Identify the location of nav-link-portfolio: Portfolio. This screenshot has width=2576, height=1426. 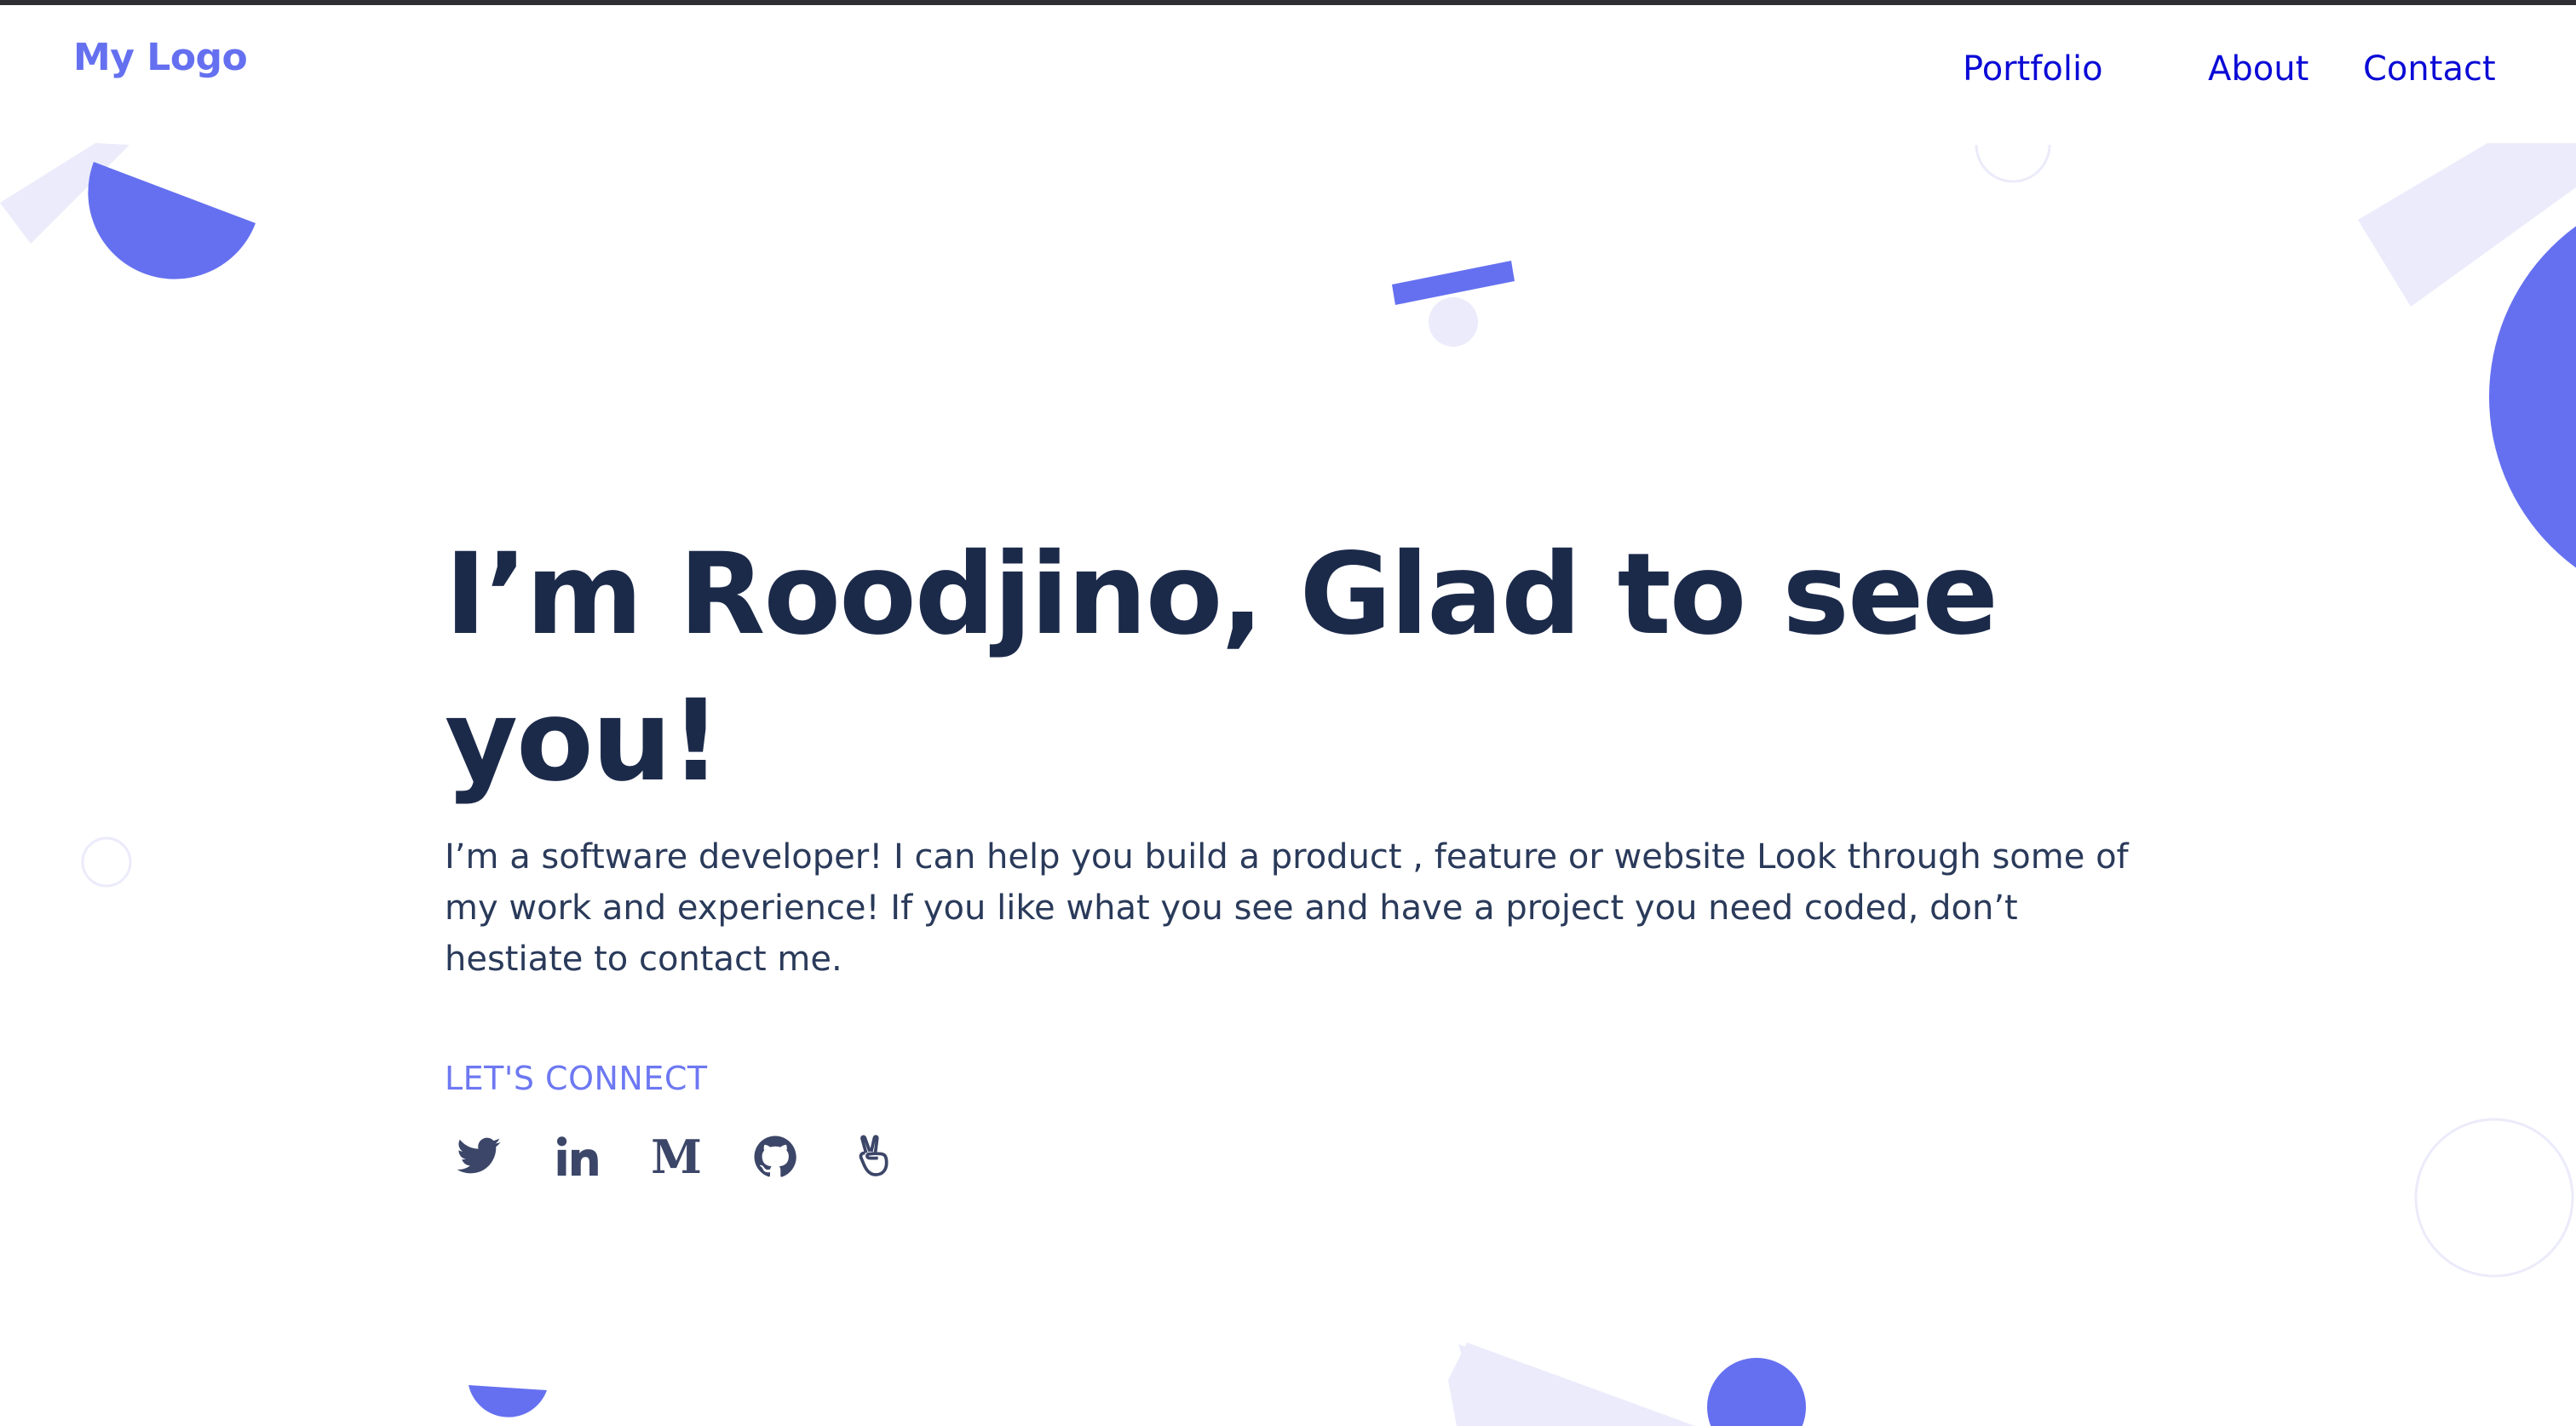
(2033, 69).